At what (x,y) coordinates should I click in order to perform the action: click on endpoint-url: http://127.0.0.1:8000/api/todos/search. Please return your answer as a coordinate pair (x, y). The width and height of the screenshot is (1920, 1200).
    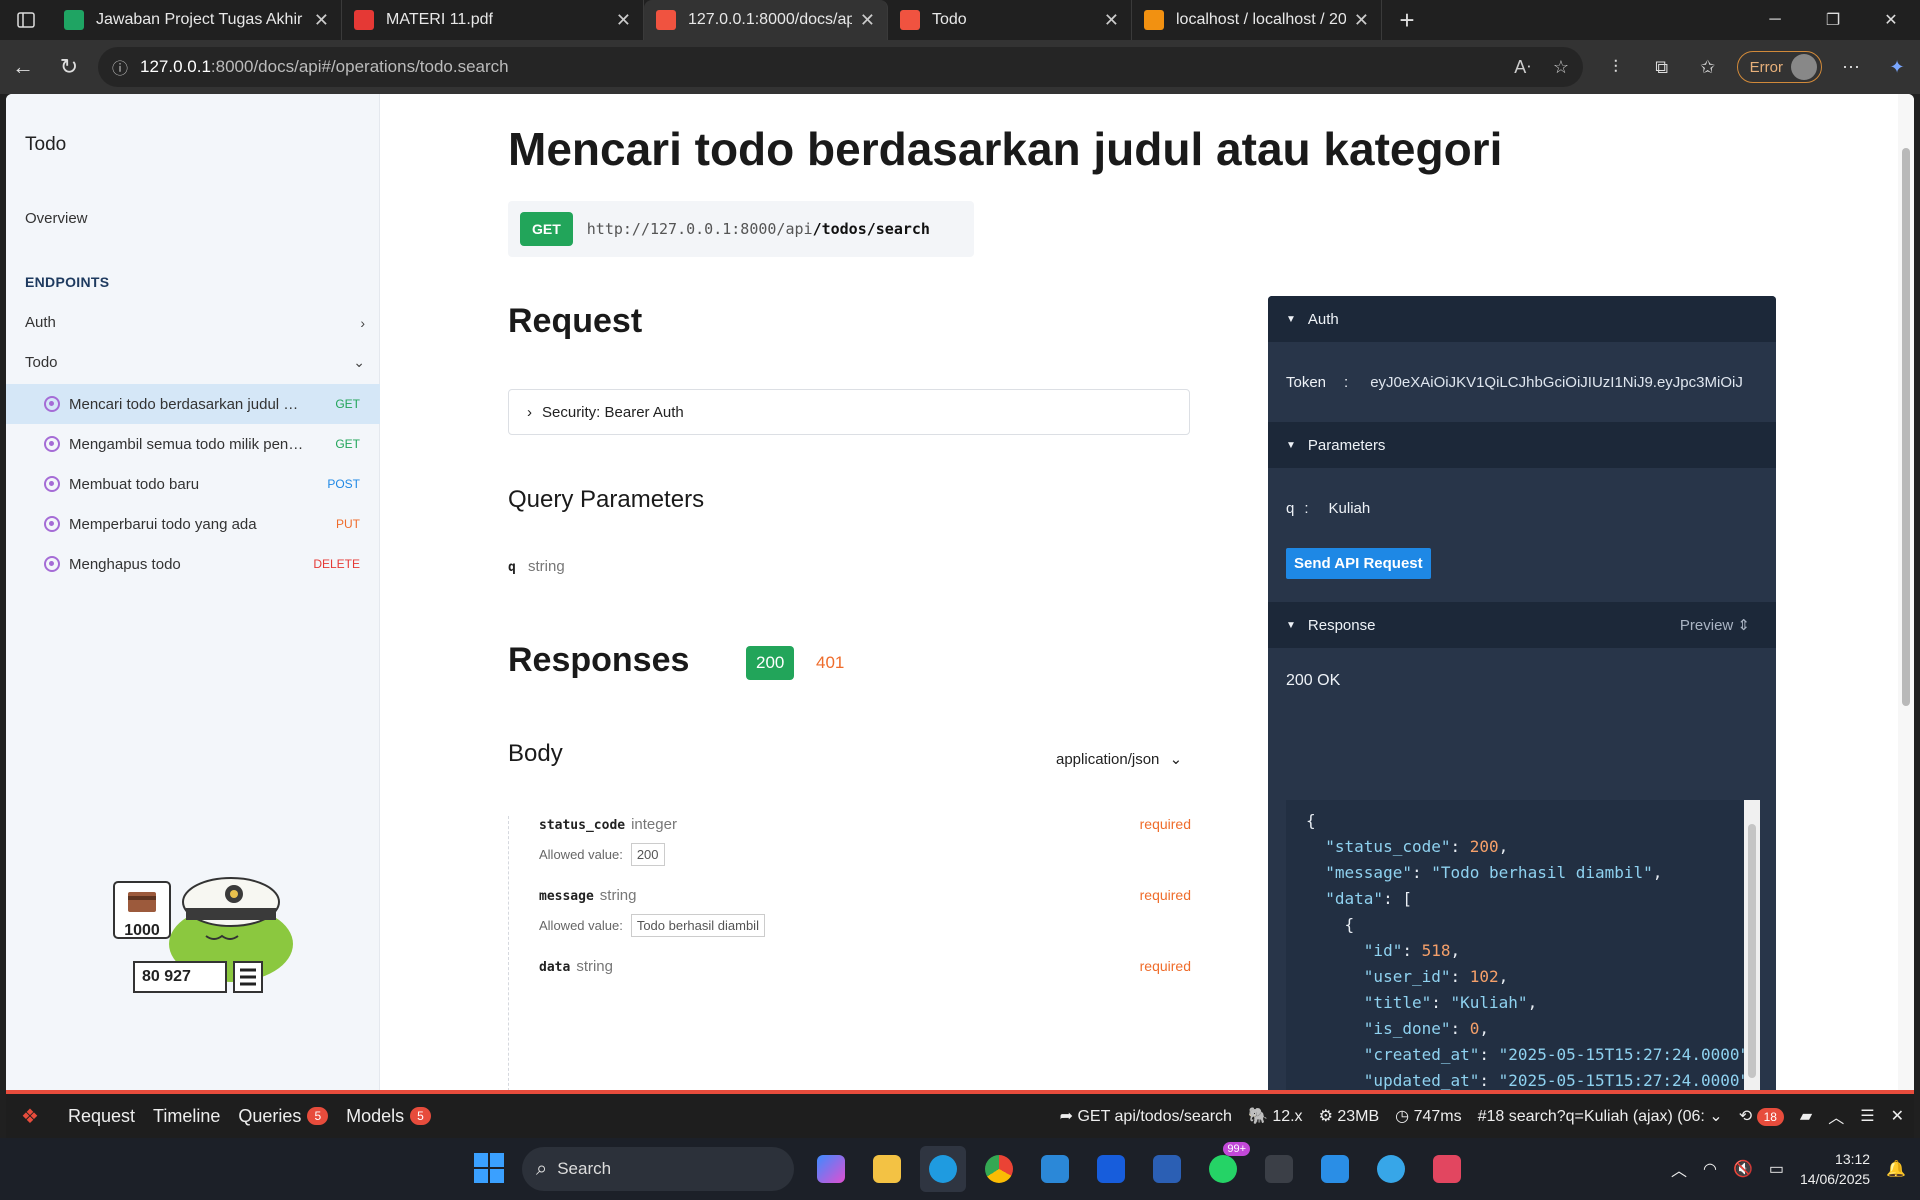
    Looking at the image, I should click on (758, 229).